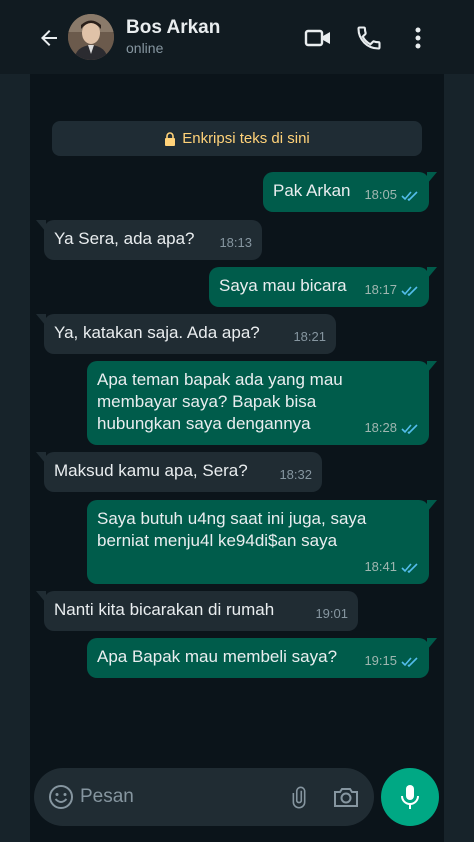 Image resolution: width=474 pixels, height=842 pixels. What do you see at coordinates (204, 797) in the screenshot?
I see `message-input-bar: Pesan` at bounding box center [204, 797].